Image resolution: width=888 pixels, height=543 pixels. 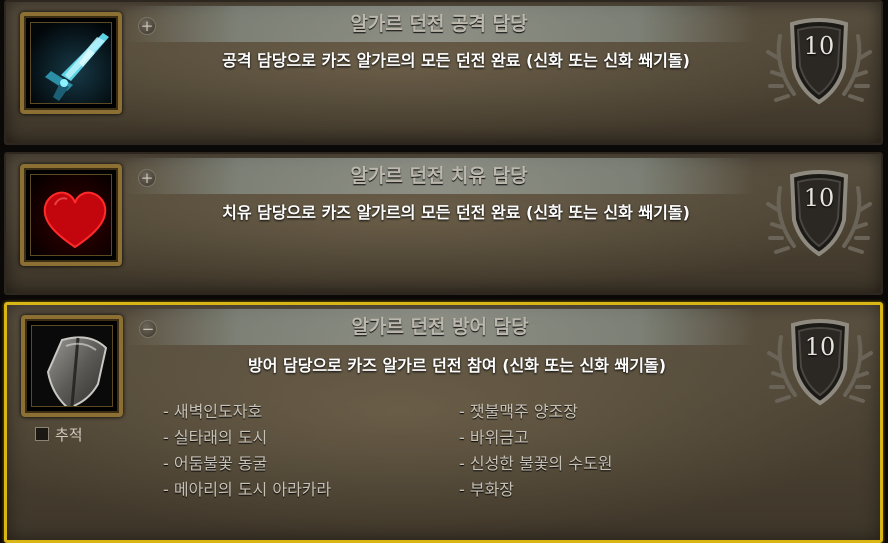 I want to click on achievement-description: 치유 담당으로 카즈 알가르의 모든 던전 완료 (신화 또는 신화 쐐기돌), so click(x=456, y=212).